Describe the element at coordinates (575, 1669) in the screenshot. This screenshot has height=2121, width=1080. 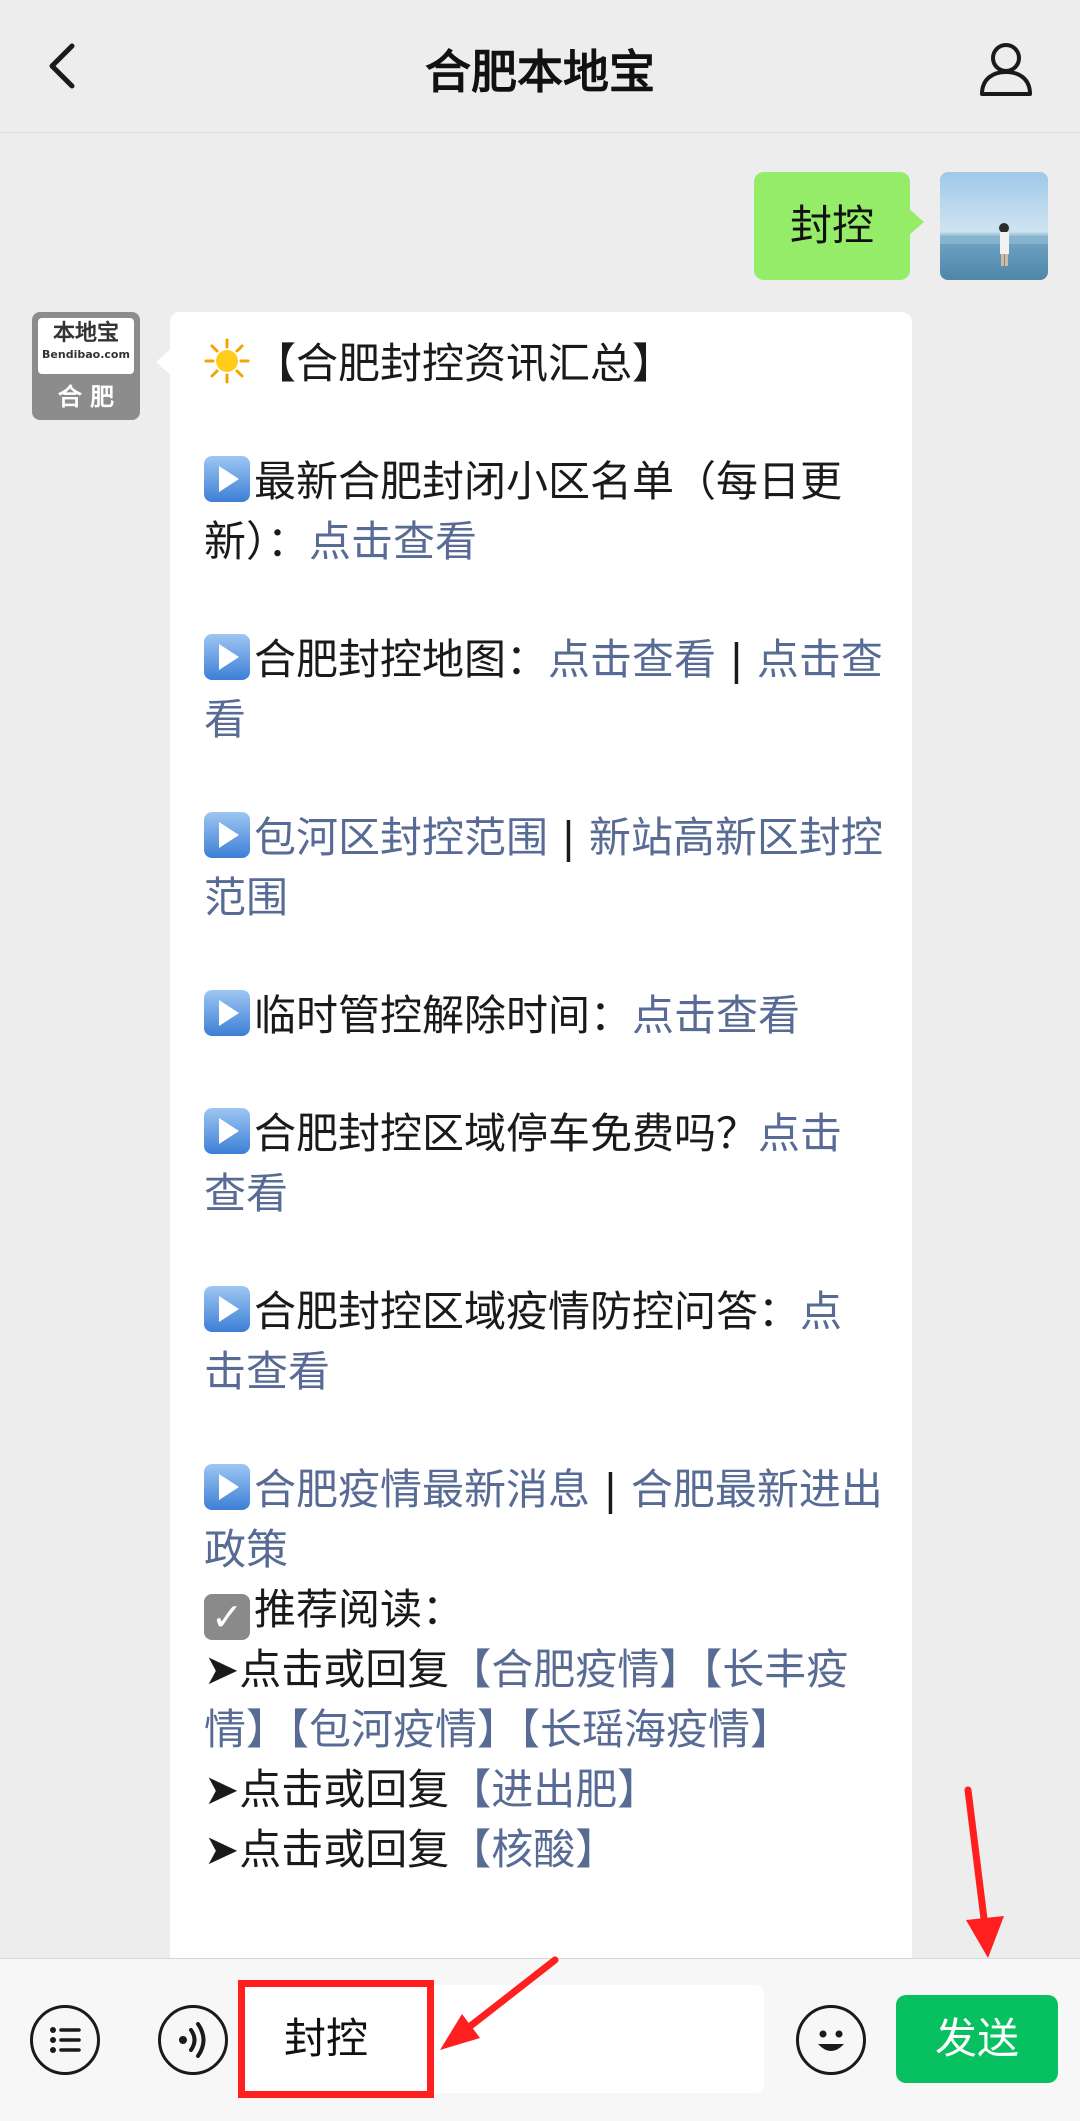
I see `link-hefei-epidemic: 【合肥疫情】` at that location.